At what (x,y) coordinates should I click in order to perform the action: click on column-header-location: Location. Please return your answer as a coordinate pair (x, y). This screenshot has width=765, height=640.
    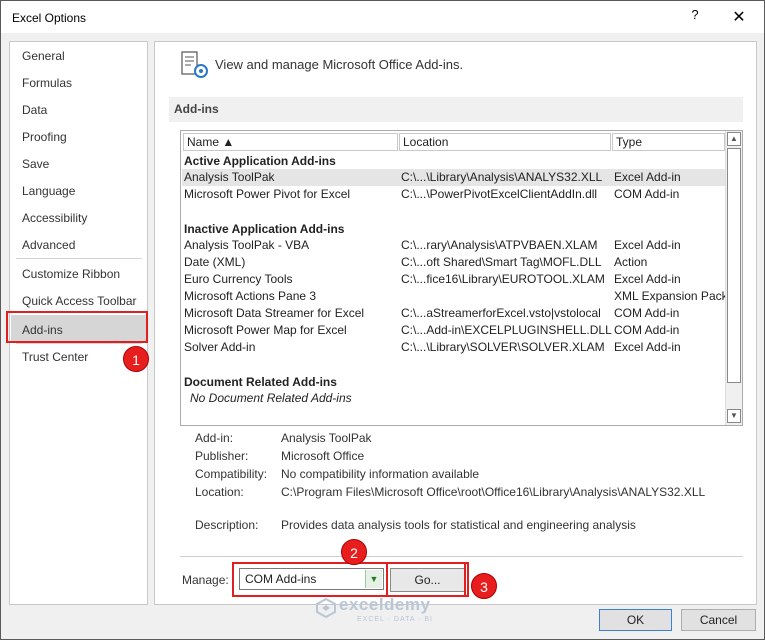
    Looking at the image, I should click on (505, 142).